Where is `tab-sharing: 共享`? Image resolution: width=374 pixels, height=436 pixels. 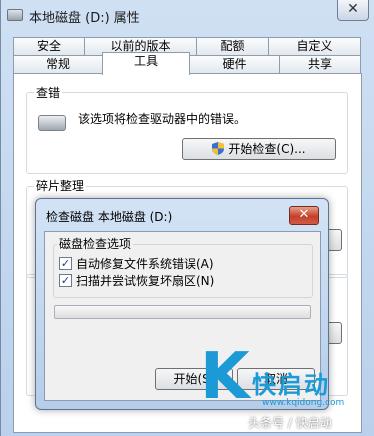
tab-sharing: 共享 is located at coordinates (320, 64).